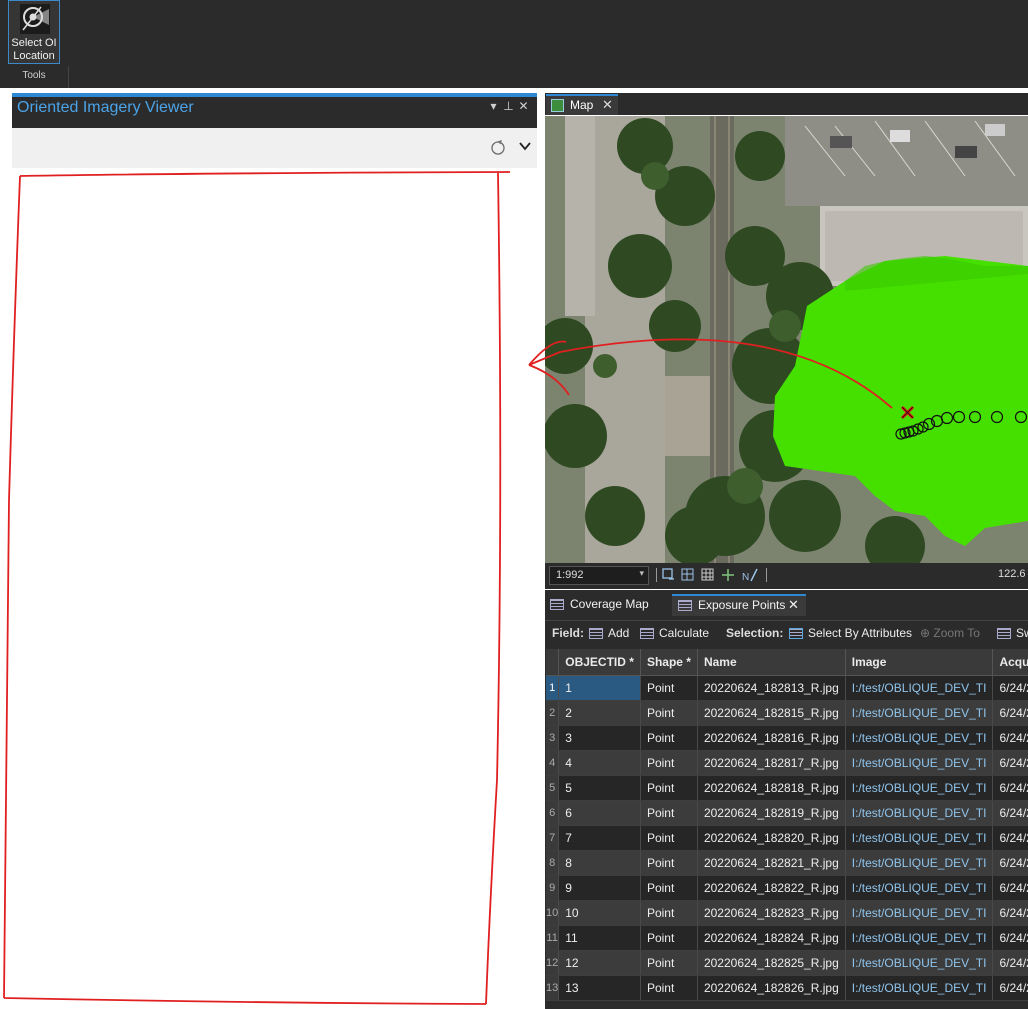  What do you see at coordinates (687, 574) in the screenshot?
I see `grid-icon` at bounding box center [687, 574].